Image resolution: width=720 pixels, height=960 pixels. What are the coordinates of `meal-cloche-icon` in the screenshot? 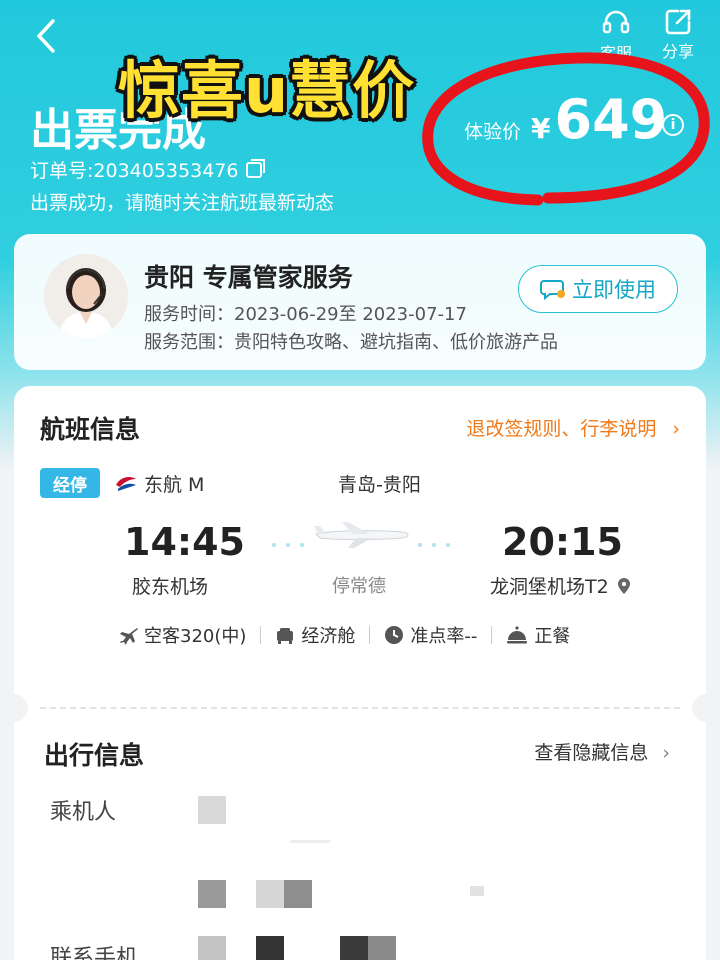 It's located at (517, 635).